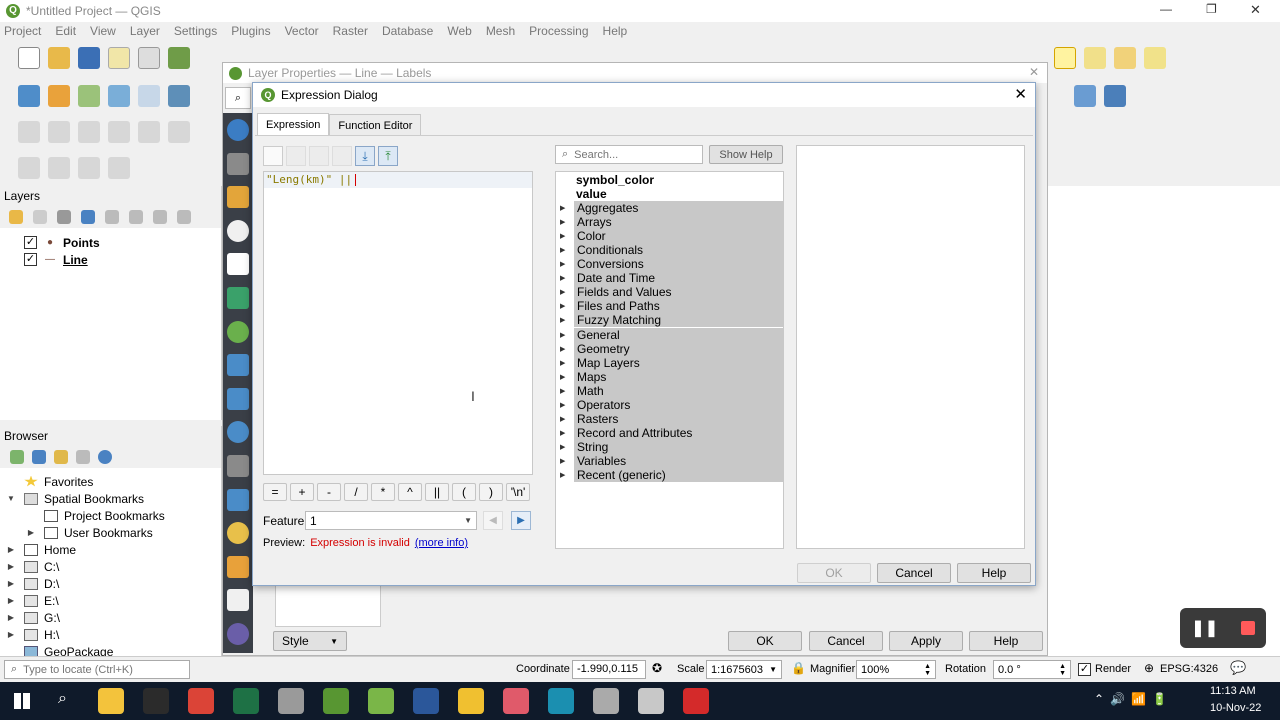 This screenshot has height=720, width=1280. I want to click on function-group-item: ▶ Files and Paths, so click(671, 306).